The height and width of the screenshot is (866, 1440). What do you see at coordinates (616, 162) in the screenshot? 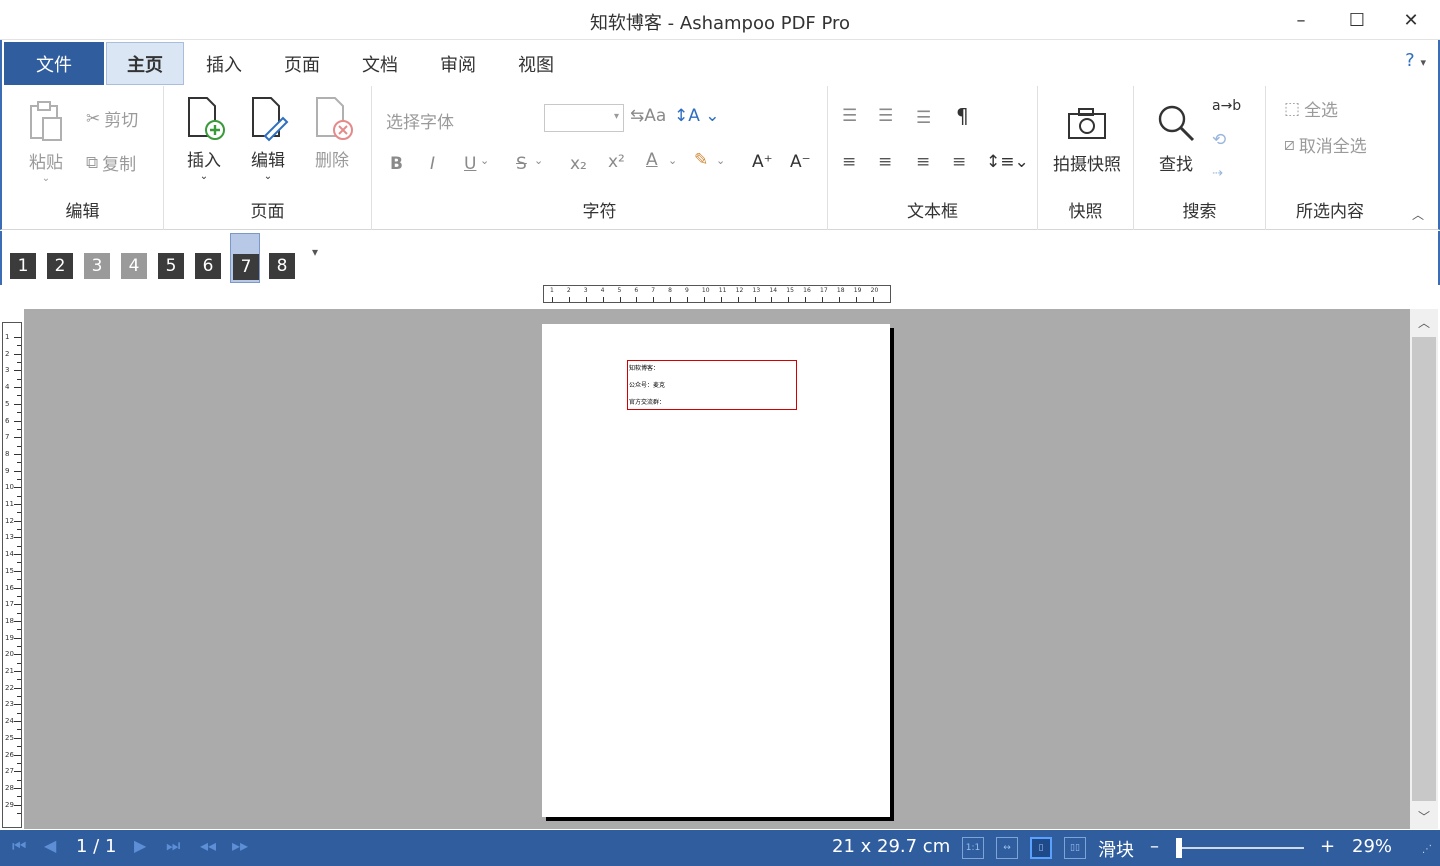
I see `superscript-button: x²` at bounding box center [616, 162].